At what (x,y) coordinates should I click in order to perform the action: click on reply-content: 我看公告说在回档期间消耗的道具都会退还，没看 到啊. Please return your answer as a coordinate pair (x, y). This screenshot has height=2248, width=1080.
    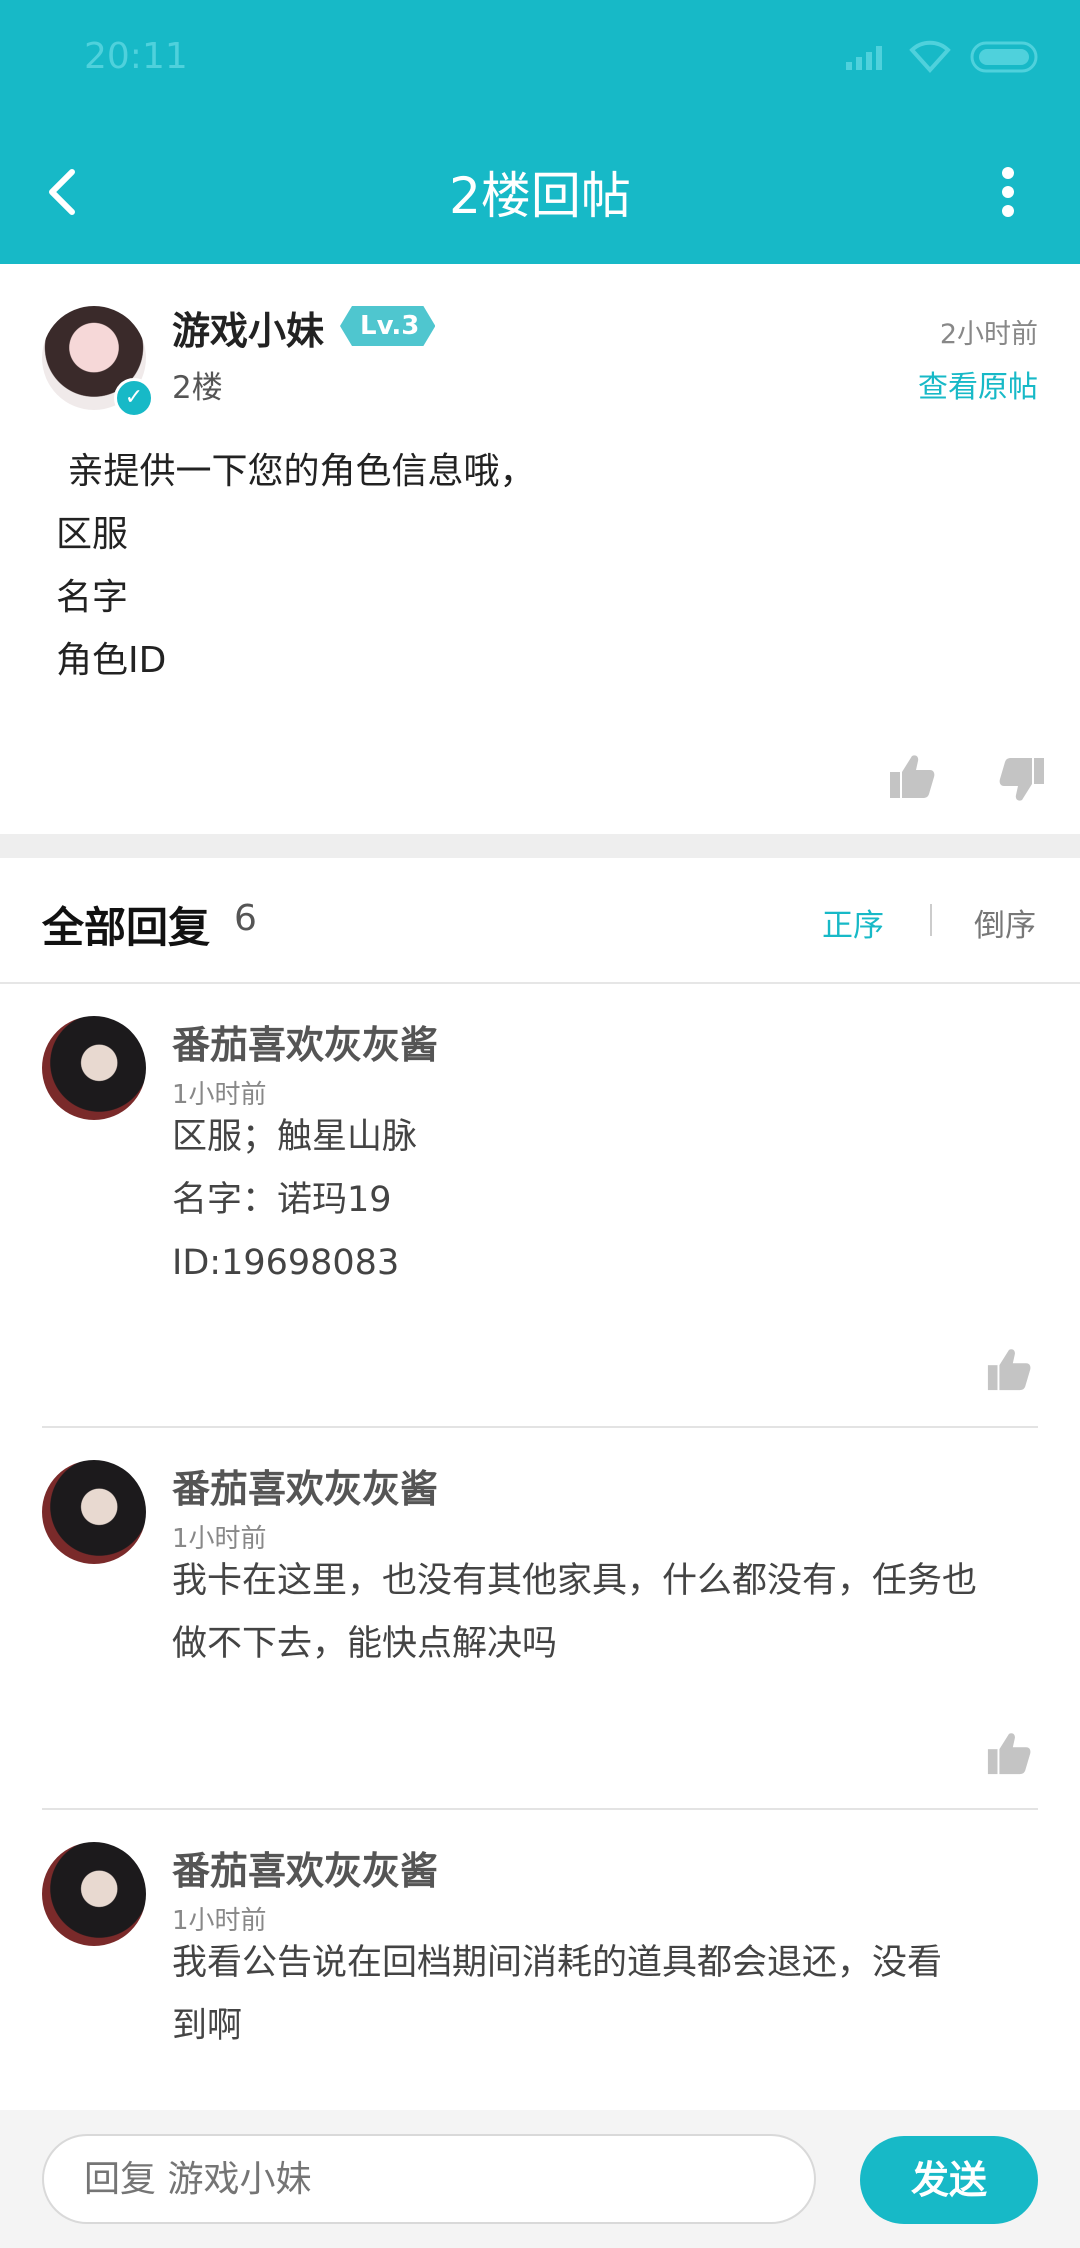
    Looking at the image, I should click on (607, 1995).